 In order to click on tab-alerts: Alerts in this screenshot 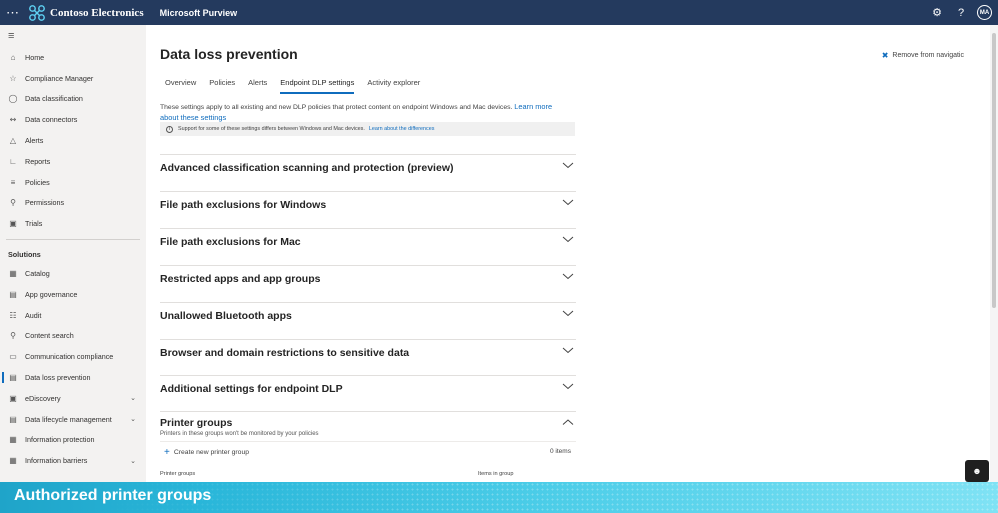, I will do `click(257, 86)`.